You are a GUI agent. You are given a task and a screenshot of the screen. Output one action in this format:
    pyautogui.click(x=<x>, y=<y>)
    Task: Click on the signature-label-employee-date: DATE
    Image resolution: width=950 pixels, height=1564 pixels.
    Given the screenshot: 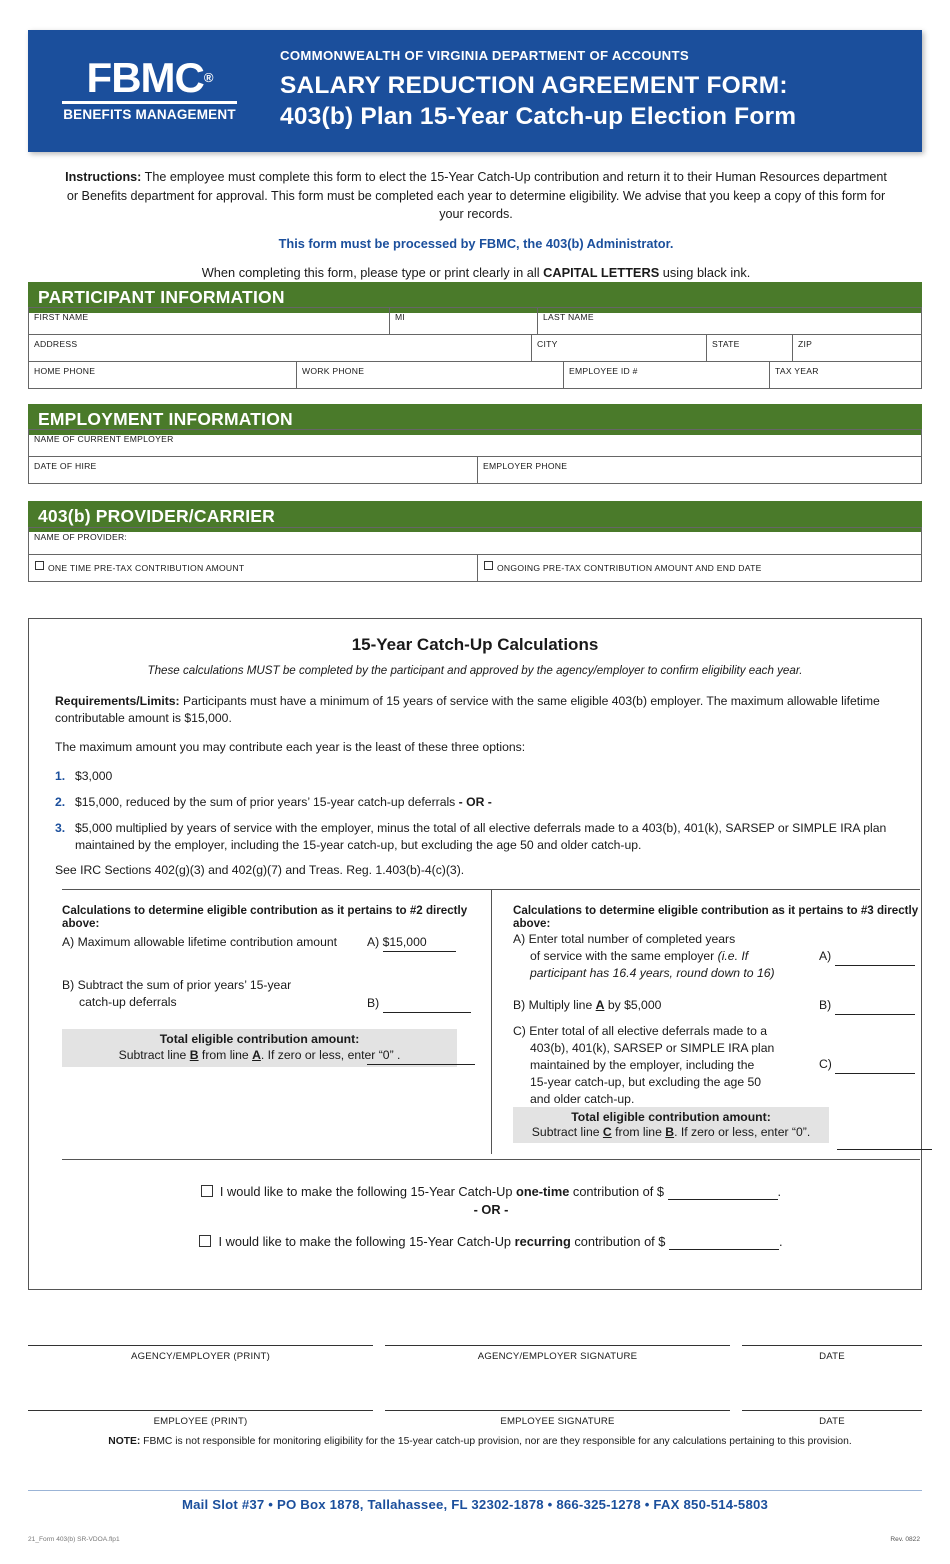 What is the action you would take?
    pyautogui.click(x=832, y=1421)
    